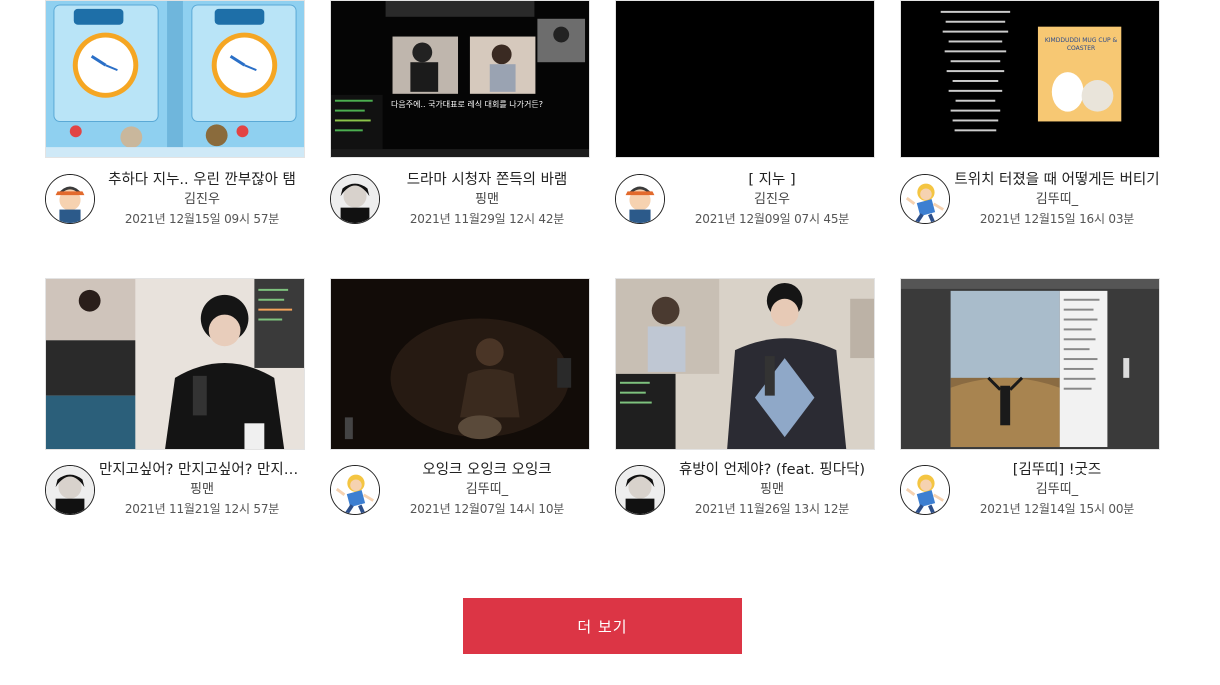 The width and height of the screenshot is (1220, 685). What do you see at coordinates (202, 509) in the screenshot?
I see `video-date: 2021년 11월21일 12시 57분` at bounding box center [202, 509].